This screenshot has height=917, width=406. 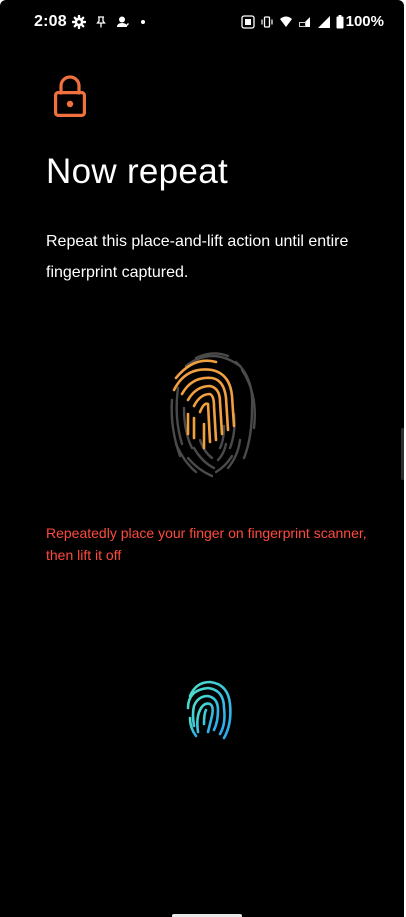 I want to click on side-edge-indicator, so click(x=402, y=454).